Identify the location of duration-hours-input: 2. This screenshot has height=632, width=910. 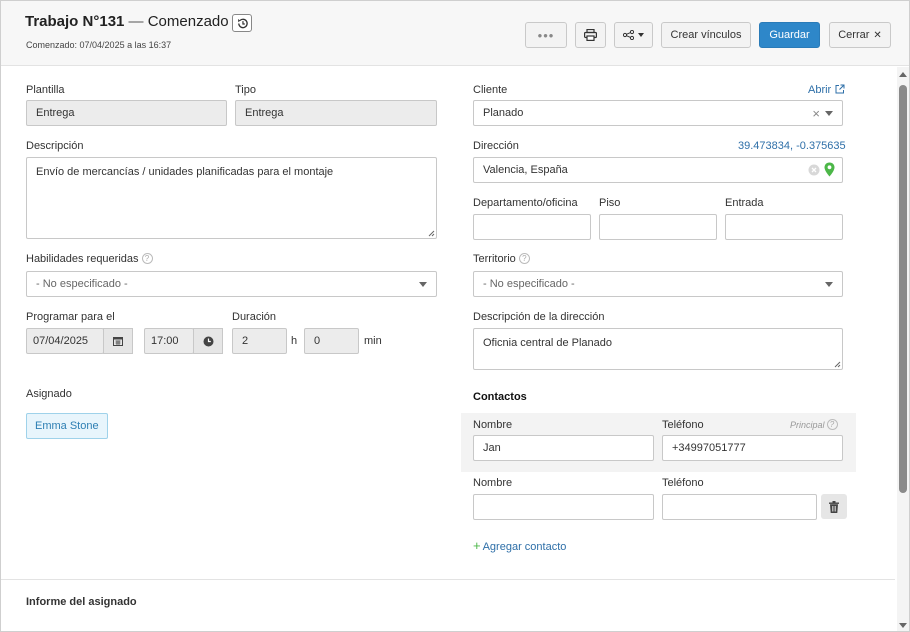
(259, 341).